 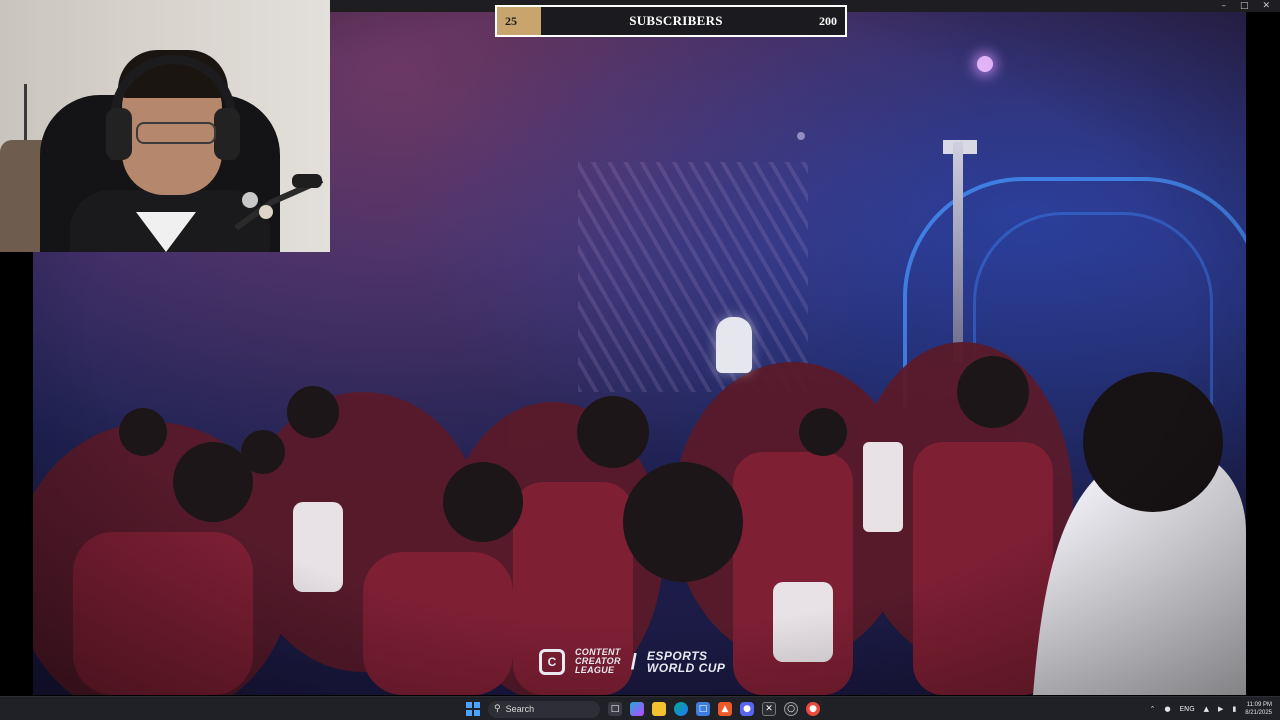 I want to click on subscriber-goal-label: SUBSCRIBERS, so click(x=676, y=20).